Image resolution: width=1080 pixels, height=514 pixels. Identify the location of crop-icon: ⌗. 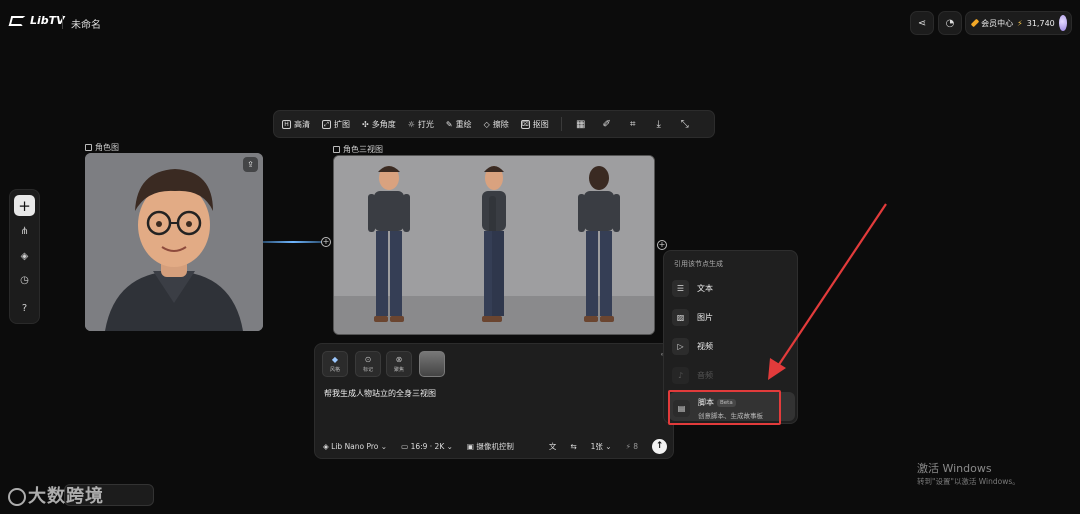
(633, 124).